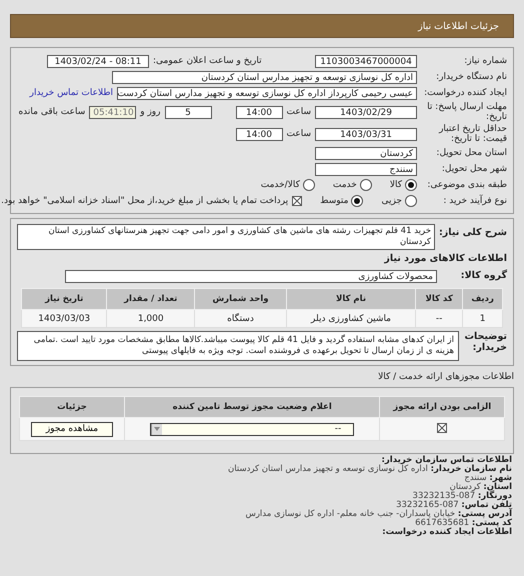 The image size is (524, 576). Describe the element at coordinates (240, 299) in the screenshot. I see `column-header: واحد شمارش` at that location.